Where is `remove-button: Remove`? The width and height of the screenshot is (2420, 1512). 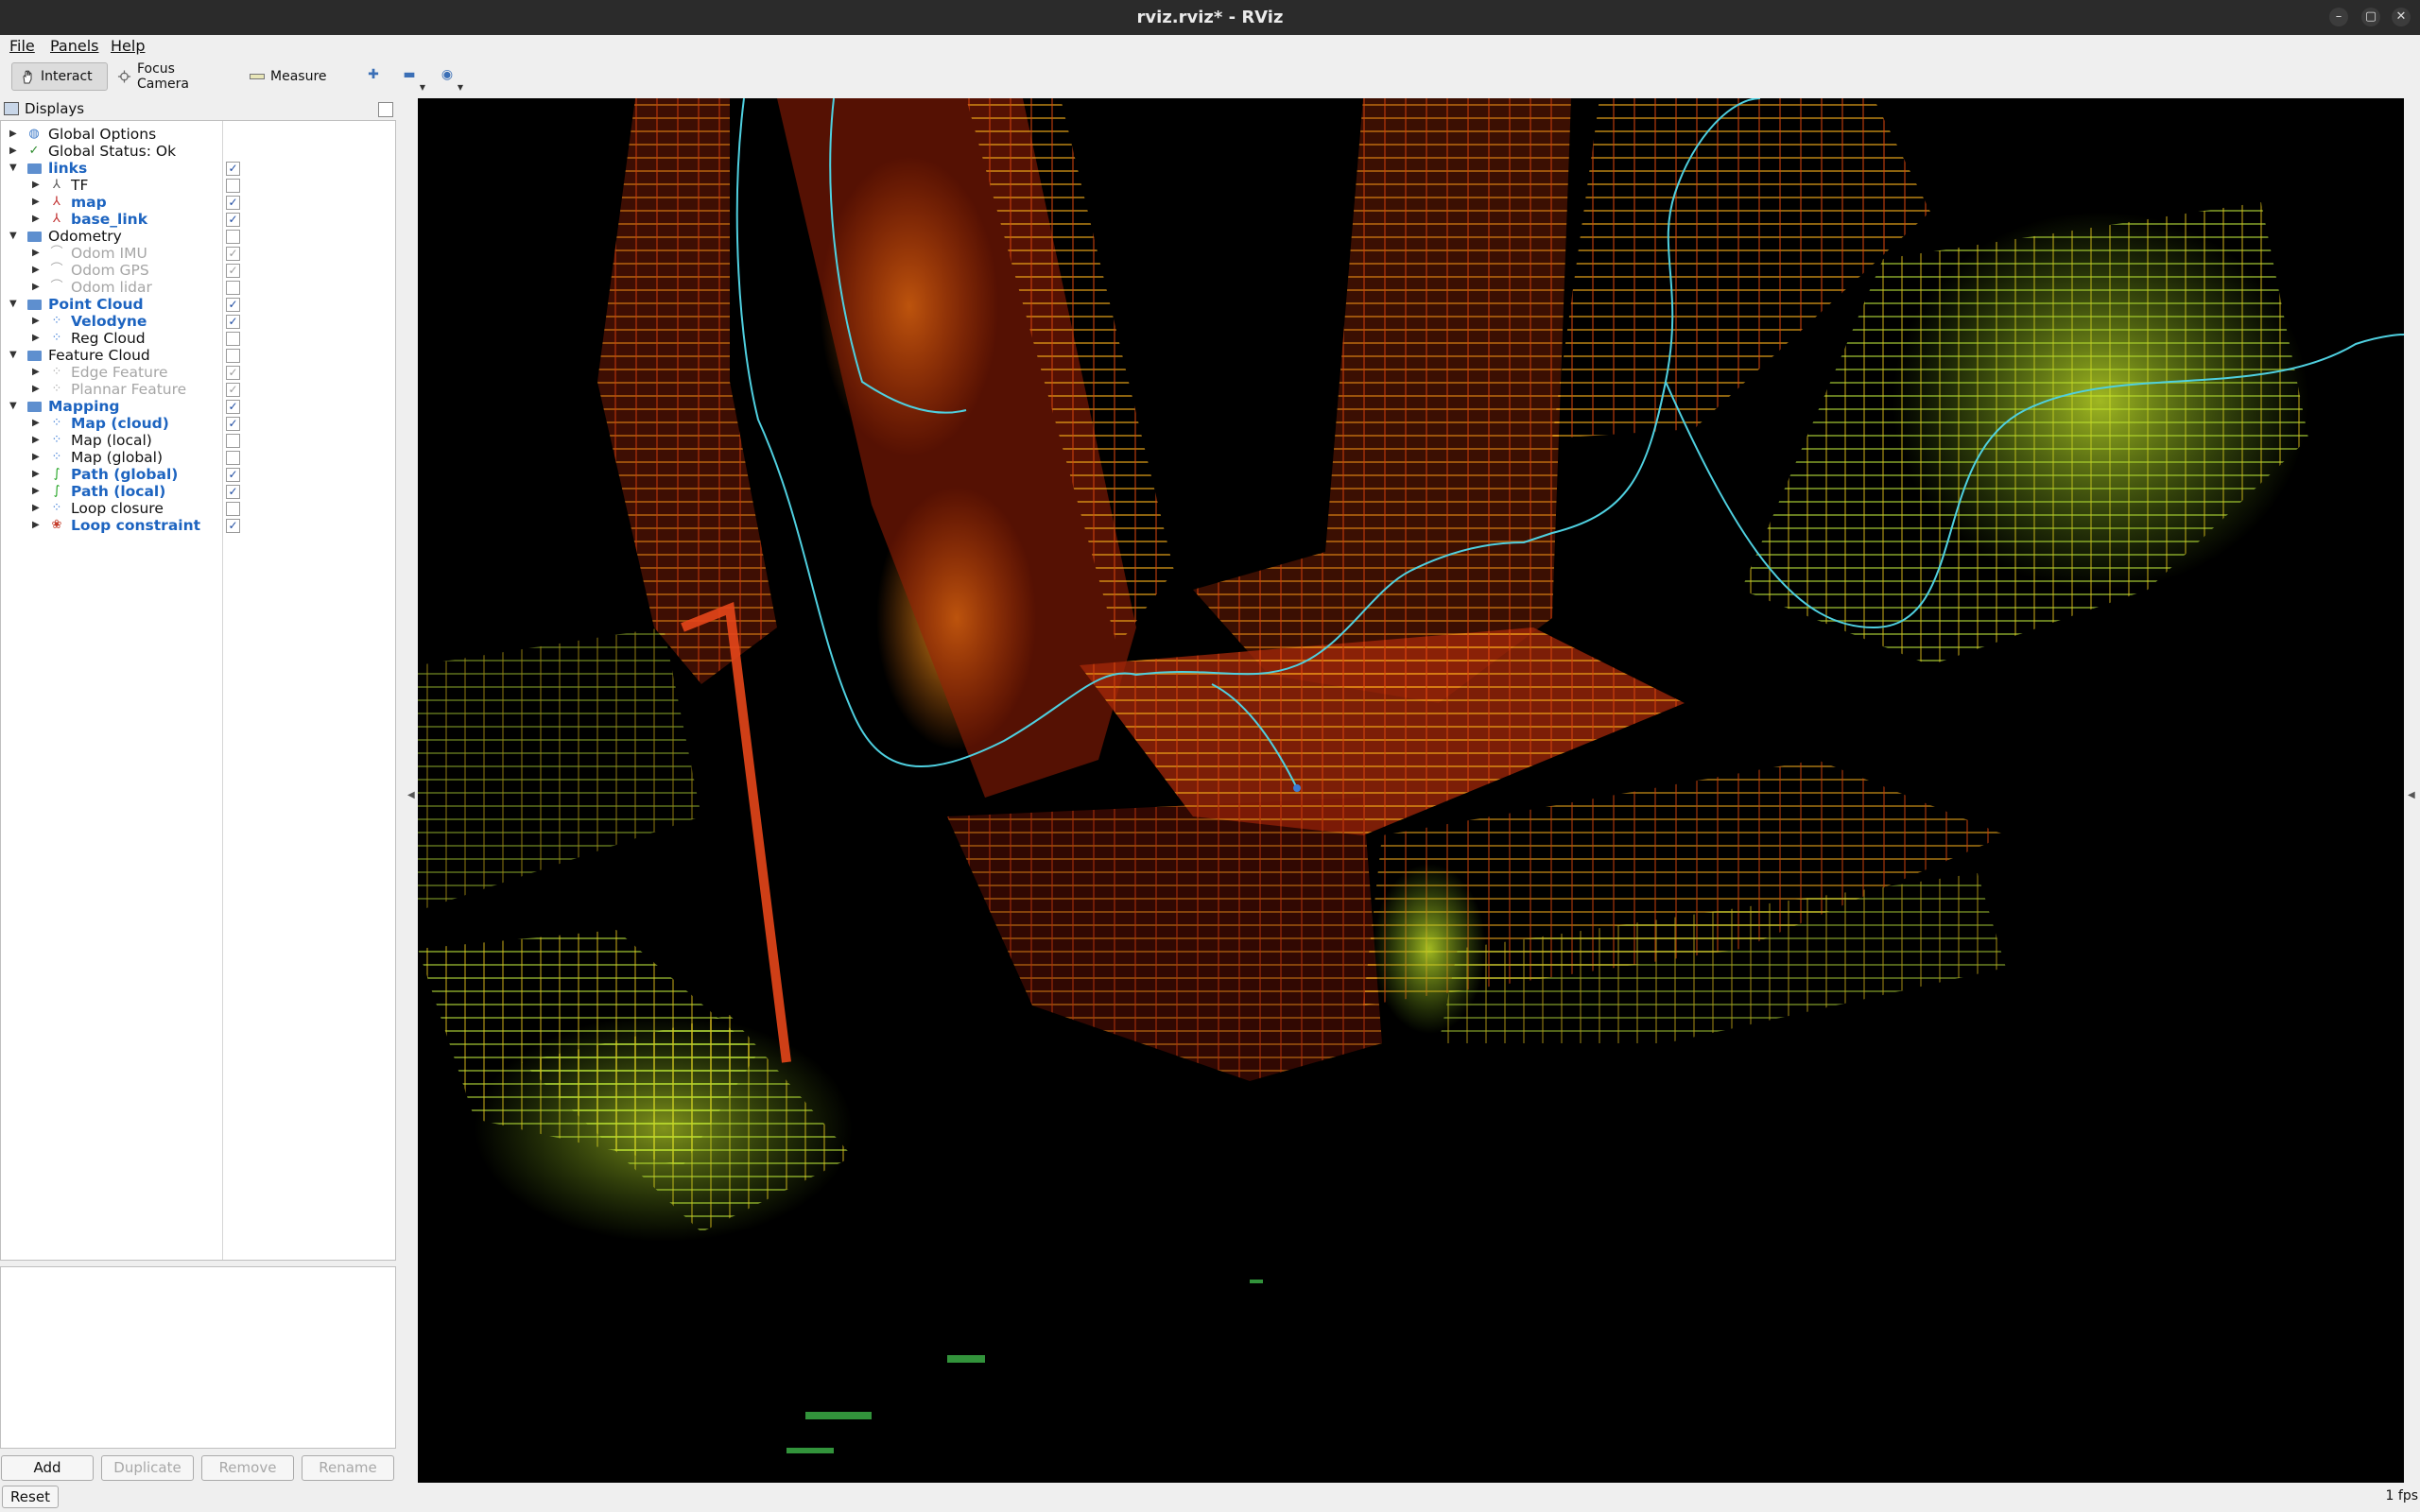
remove-button: Remove is located at coordinates (247, 1468).